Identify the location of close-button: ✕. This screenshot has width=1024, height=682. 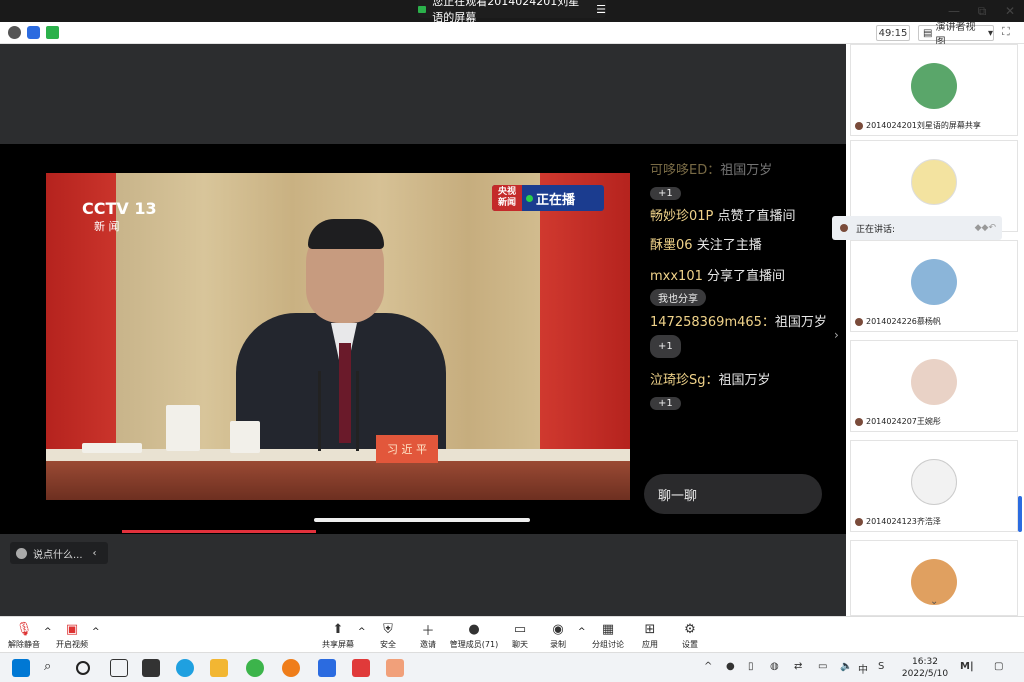
(1010, 11).